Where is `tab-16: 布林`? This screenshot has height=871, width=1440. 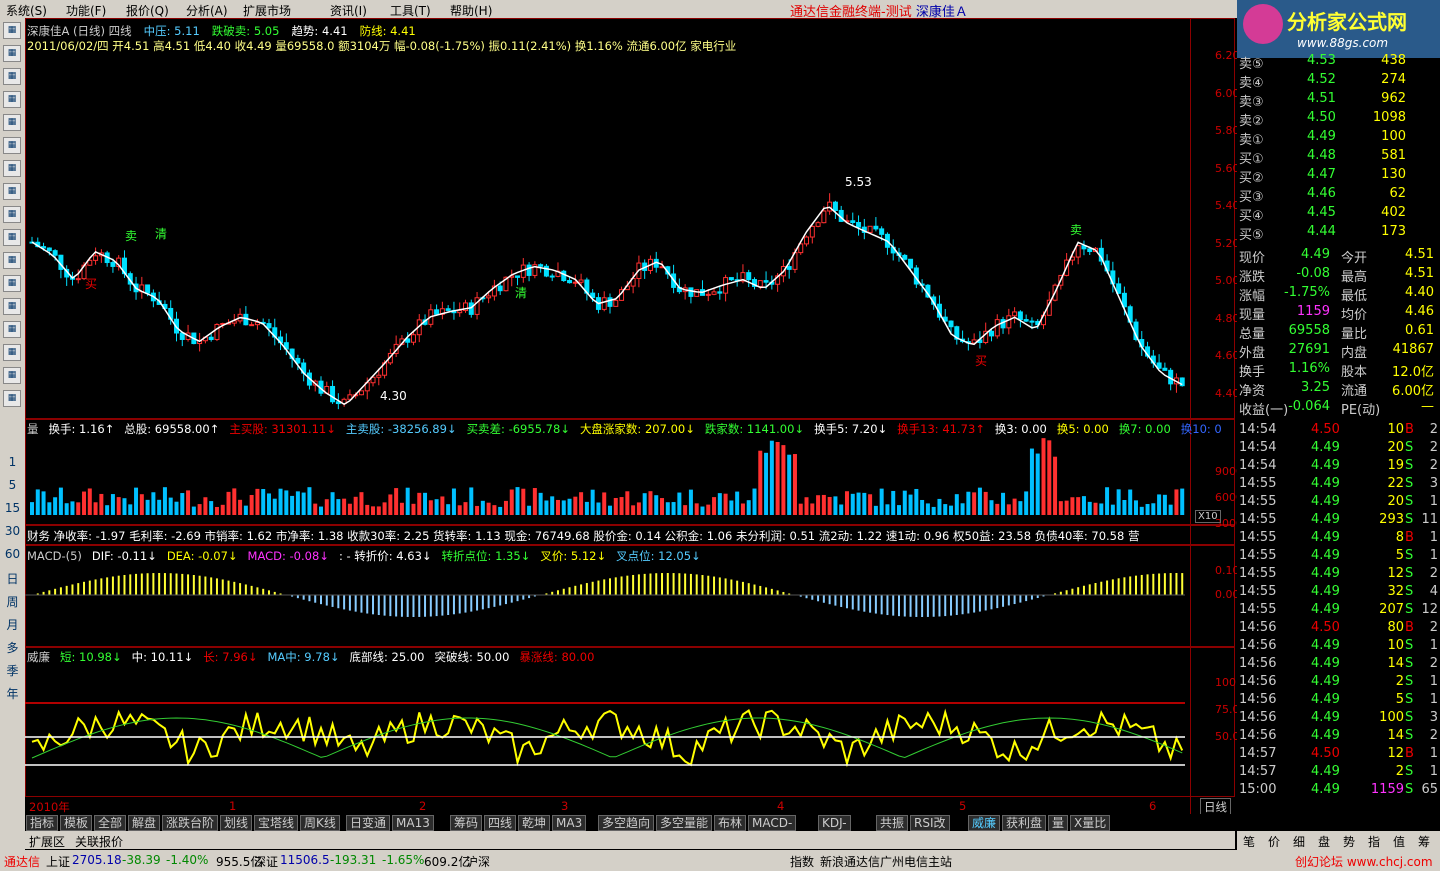 tab-16: 布林 is located at coordinates (730, 823).